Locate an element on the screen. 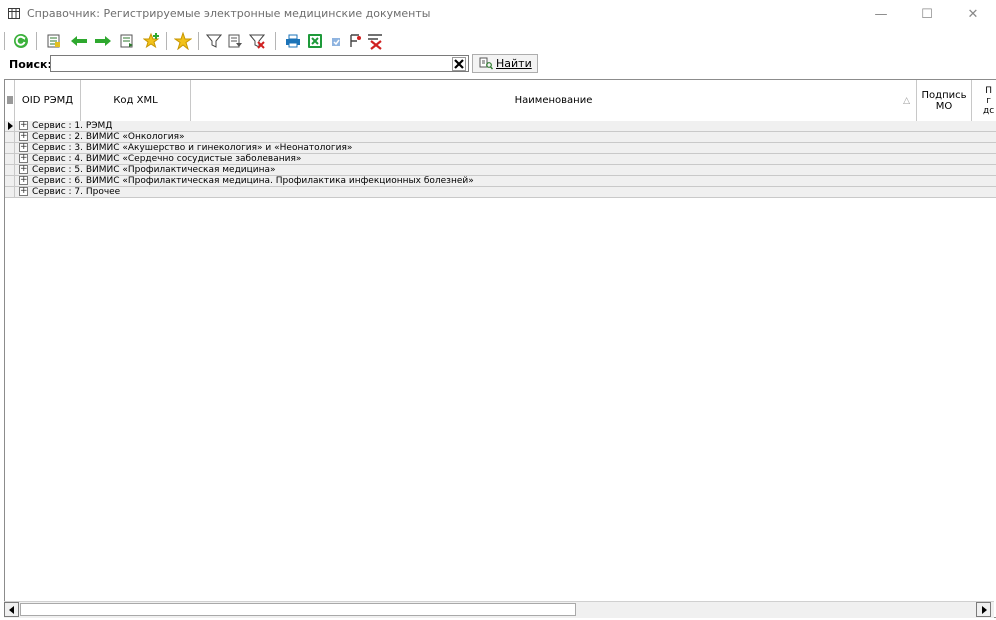 The image size is (996, 620). add-favorite-button is located at coordinates (152, 41).